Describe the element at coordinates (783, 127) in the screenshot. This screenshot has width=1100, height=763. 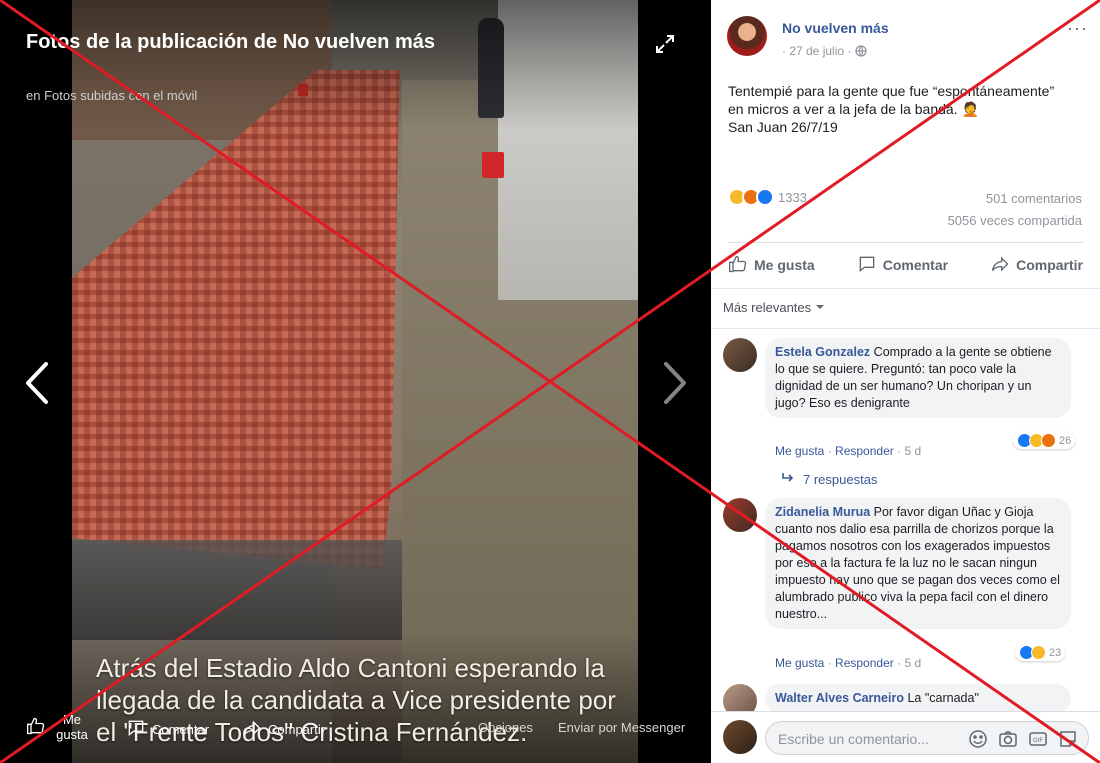
I see `post-text-line: San Juan 26/7/19` at that location.